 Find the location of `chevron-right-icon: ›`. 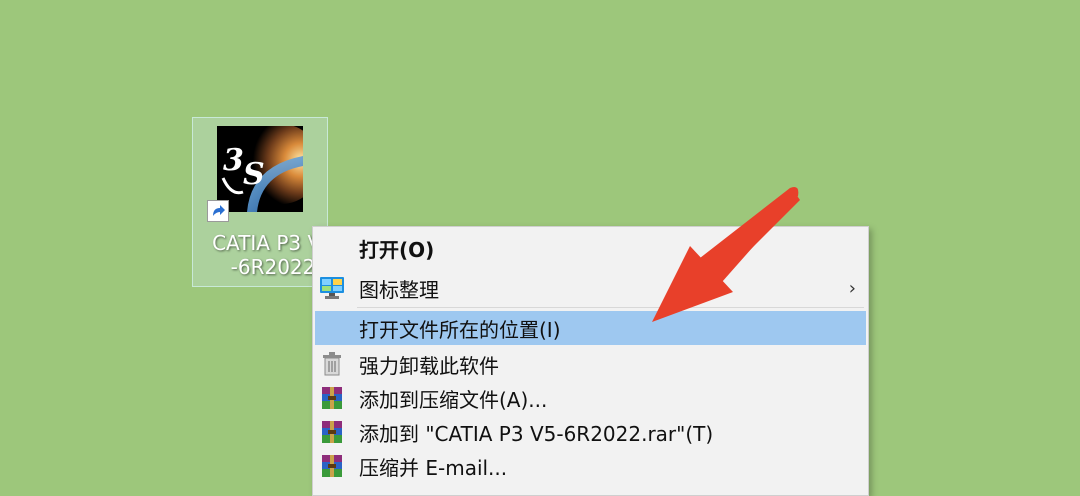

chevron-right-icon: › is located at coordinates (852, 288).